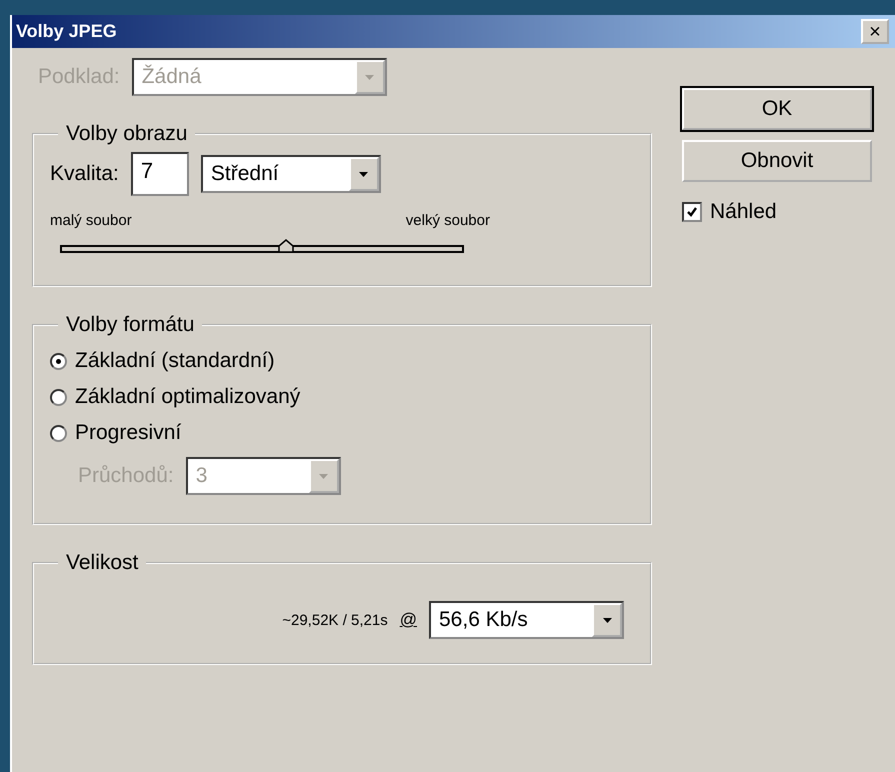 The height and width of the screenshot is (772, 895). Describe the element at coordinates (290, 174) in the screenshot. I see `quality-dropdown: Střední` at that location.